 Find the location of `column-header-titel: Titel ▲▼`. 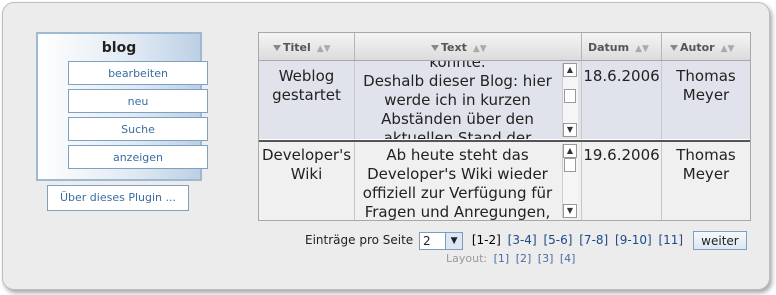

column-header-titel: Titel ▲▼ is located at coordinates (307, 46).